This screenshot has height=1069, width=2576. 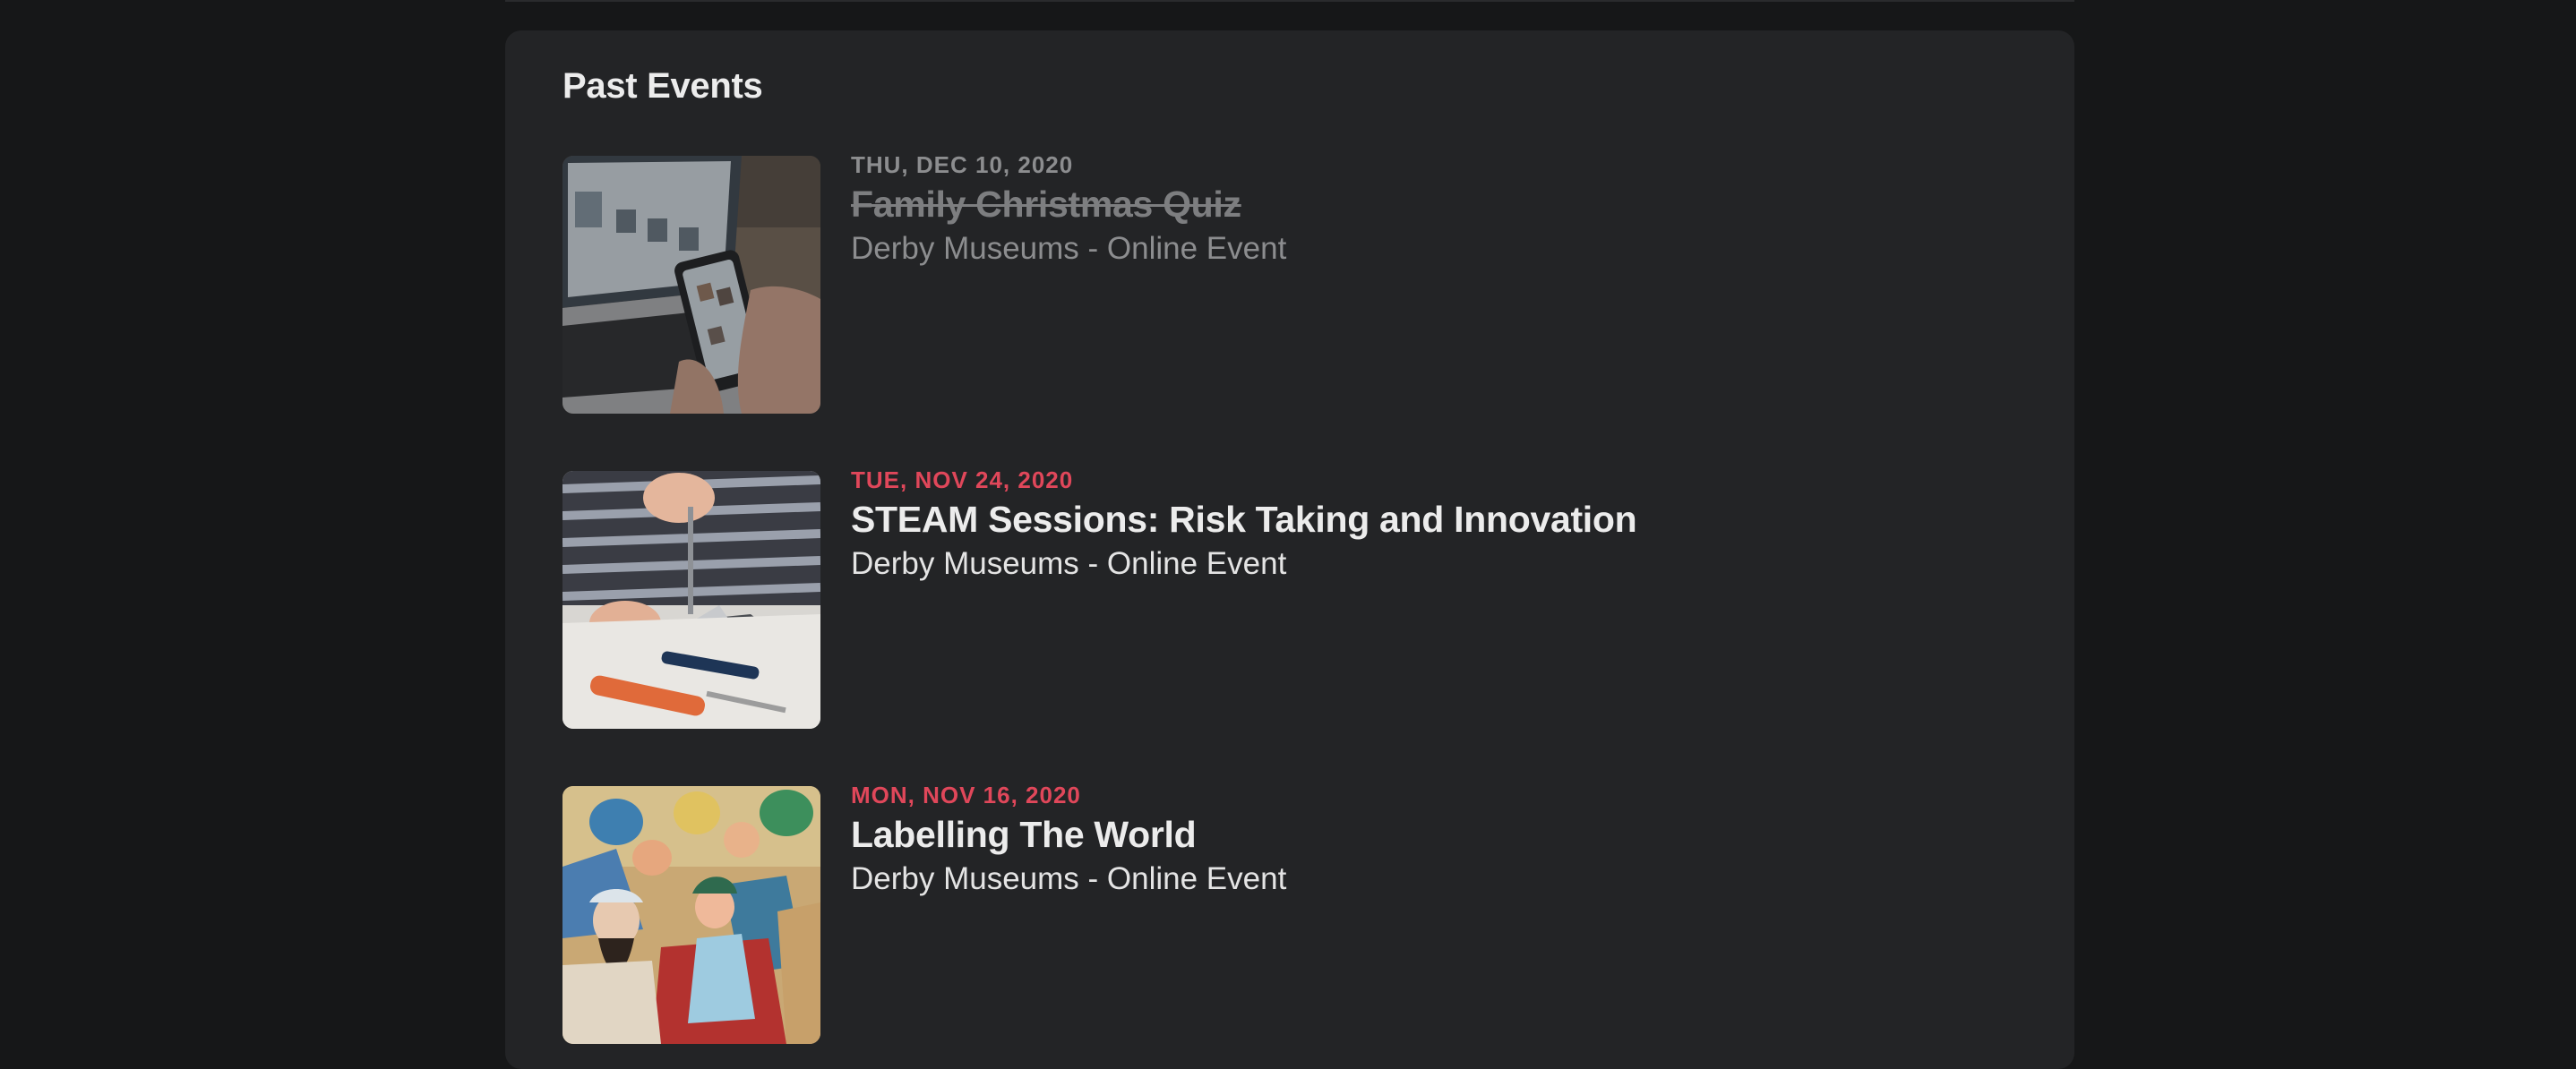 I want to click on event-date: MON, NOV 16, 2020, so click(x=966, y=795).